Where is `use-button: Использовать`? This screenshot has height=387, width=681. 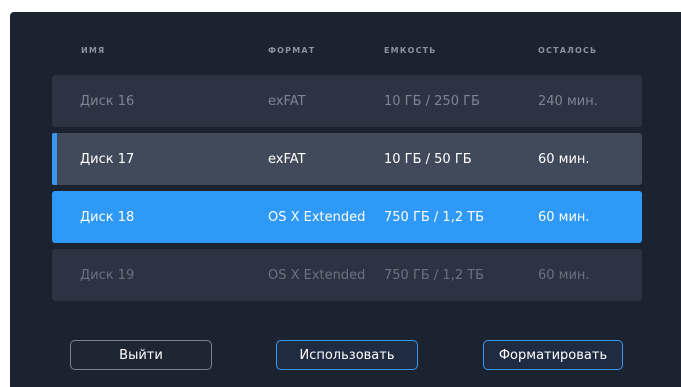 use-button: Использовать is located at coordinates (347, 355).